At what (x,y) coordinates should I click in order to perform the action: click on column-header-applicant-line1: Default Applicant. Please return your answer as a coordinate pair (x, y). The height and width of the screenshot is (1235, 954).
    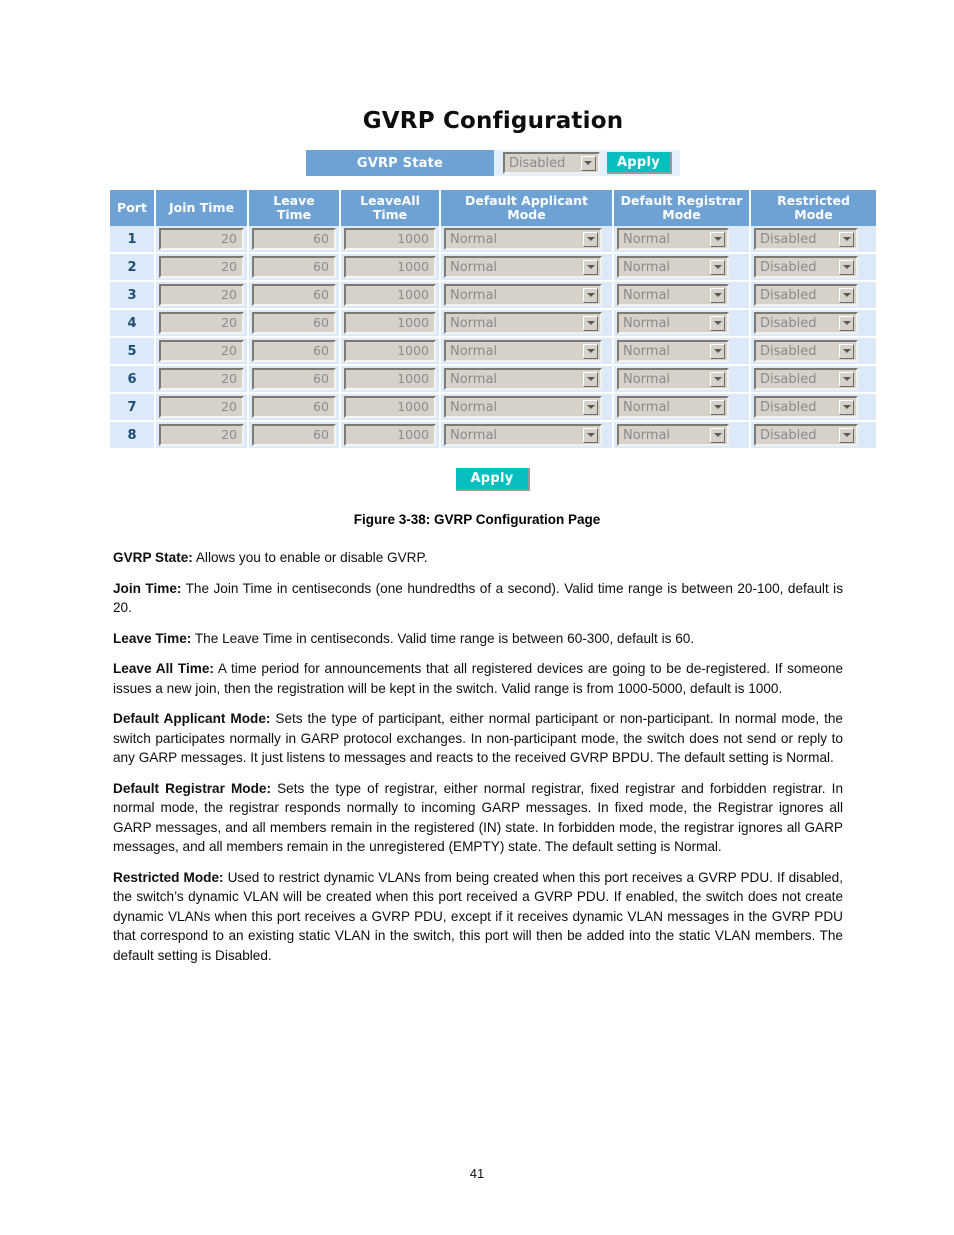
    Looking at the image, I should click on (526, 200).